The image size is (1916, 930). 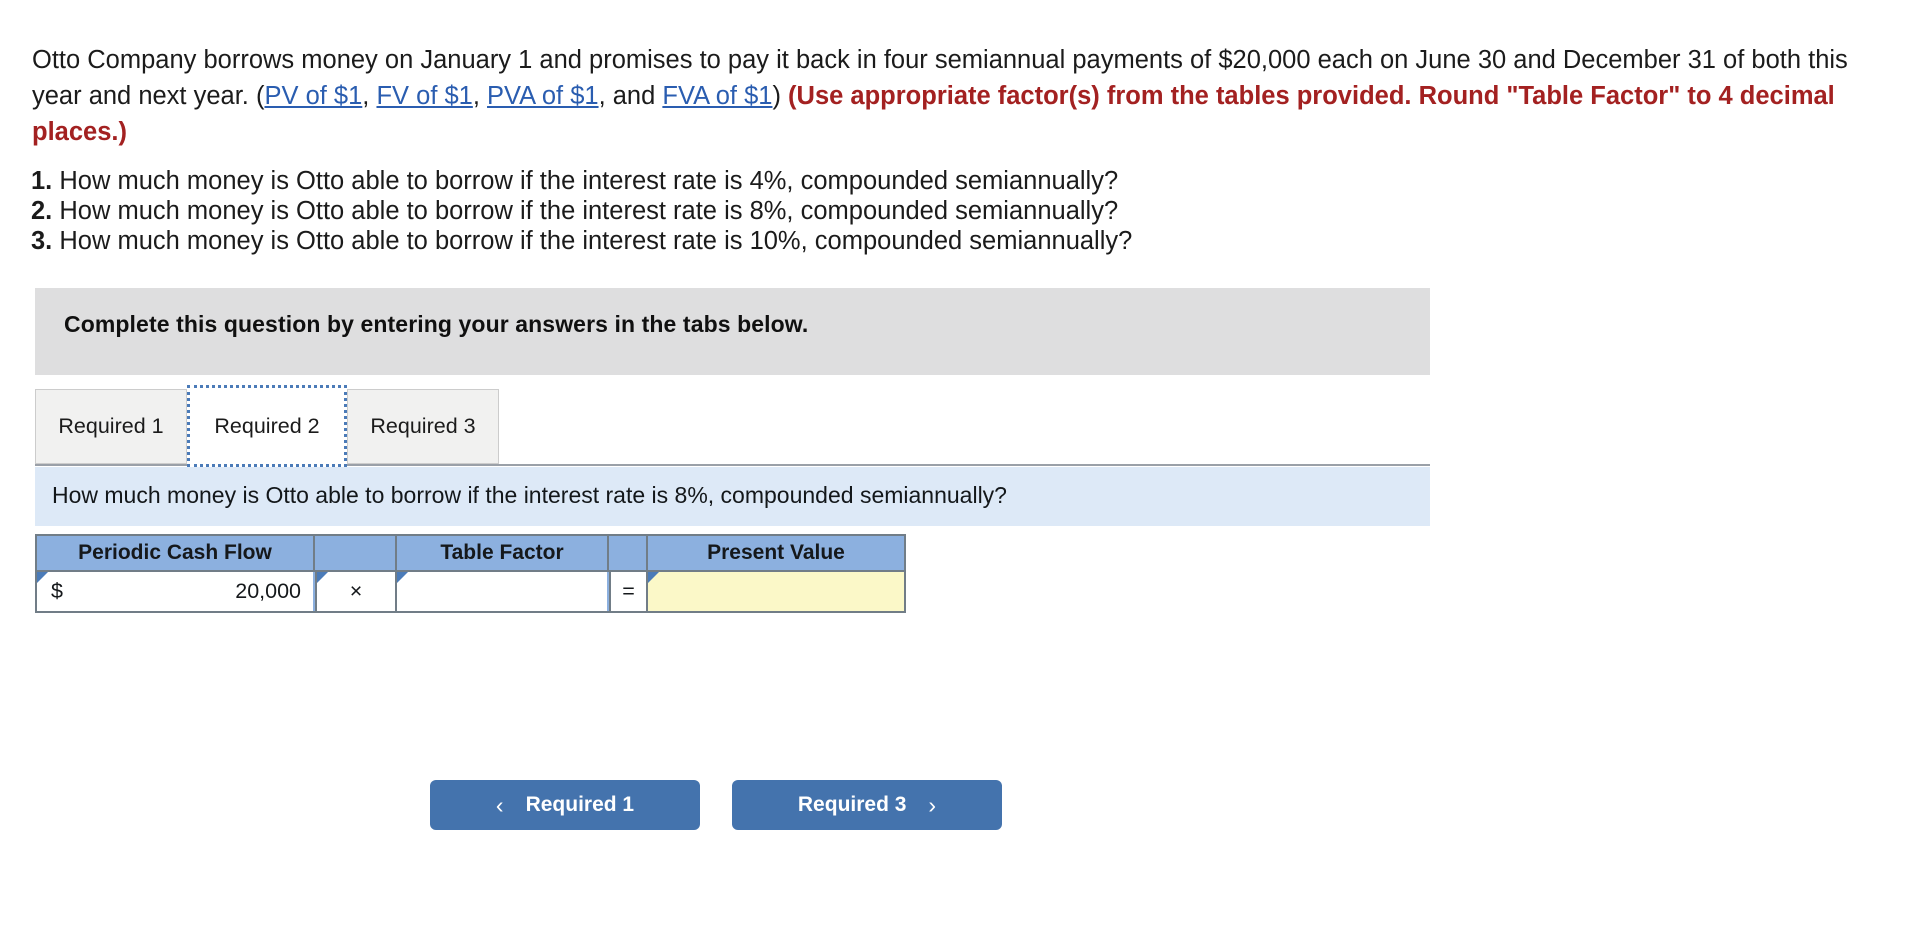 I want to click on periodic-cash-flow-value: 20,000, so click(x=268, y=591).